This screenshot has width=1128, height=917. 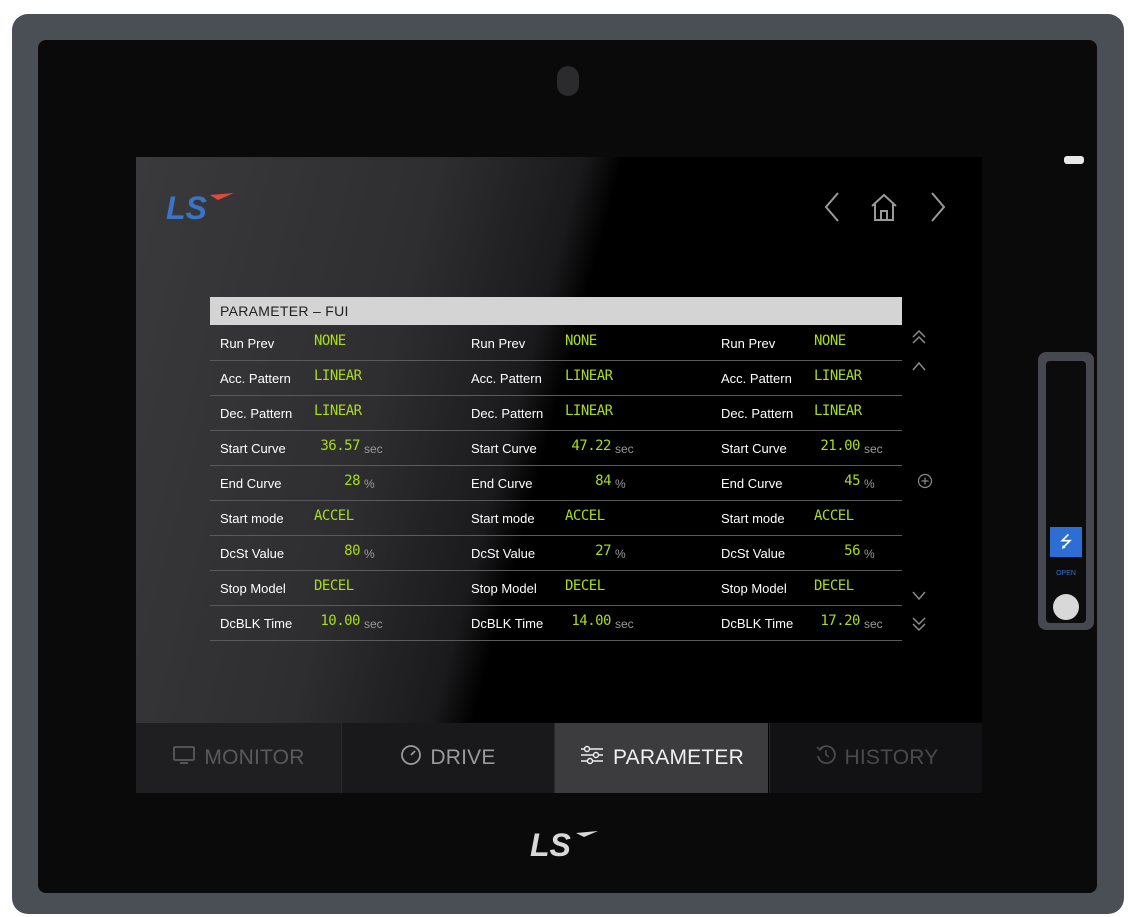 I want to click on tab-parameter: PARAMETER, so click(x=661, y=758).